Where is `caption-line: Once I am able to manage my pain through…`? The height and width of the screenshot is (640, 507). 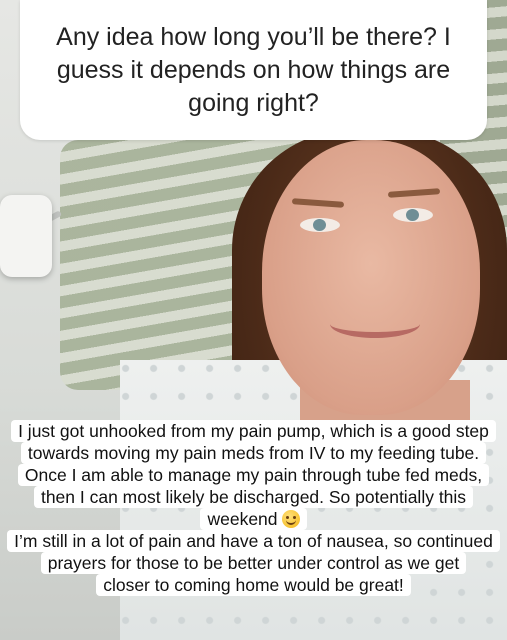 caption-line: Once I am able to manage my pain through… is located at coordinates (253, 475).